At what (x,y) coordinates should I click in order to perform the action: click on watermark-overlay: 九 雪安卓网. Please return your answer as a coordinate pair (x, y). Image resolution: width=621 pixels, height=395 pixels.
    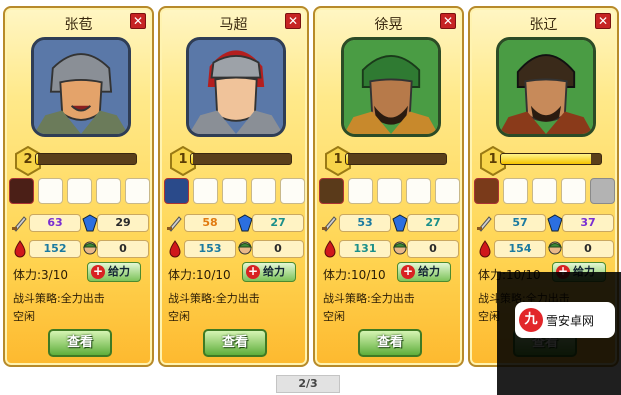
    Looking at the image, I should click on (559, 333).